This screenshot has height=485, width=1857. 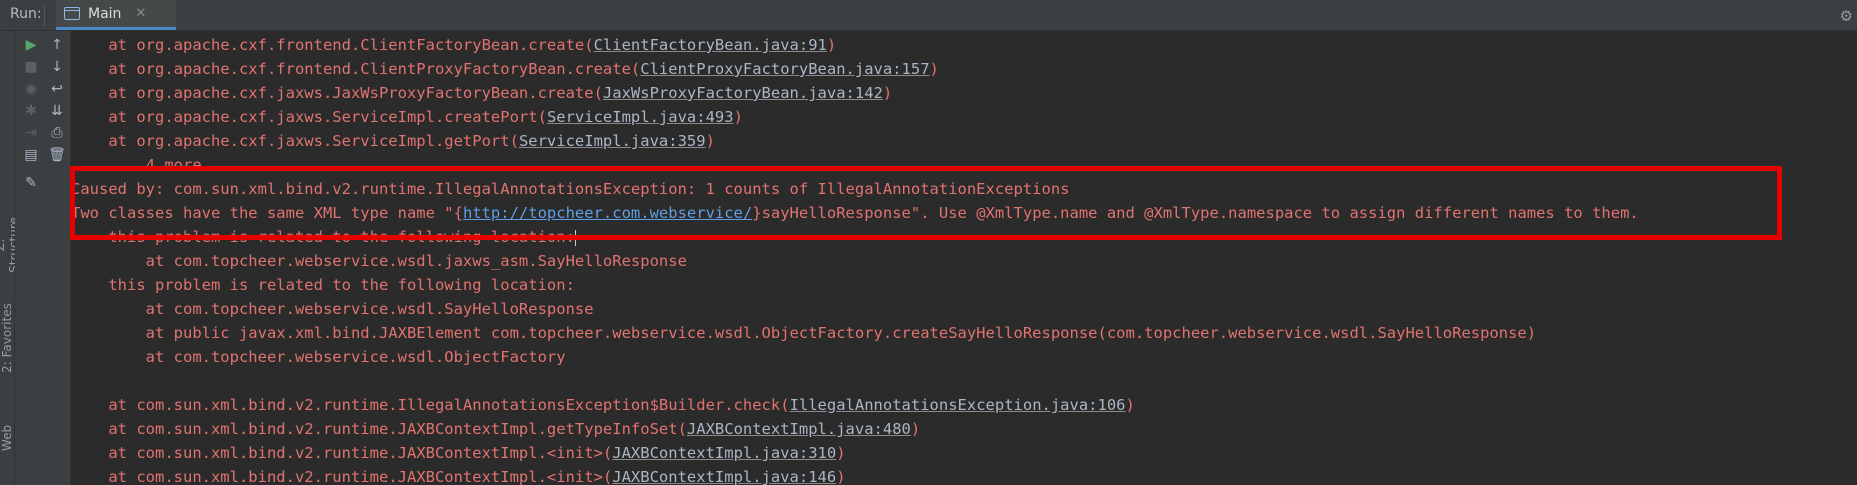 What do you see at coordinates (57, 45) in the screenshot?
I see `up-arrow-icon: ↑` at bounding box center [57, 45].